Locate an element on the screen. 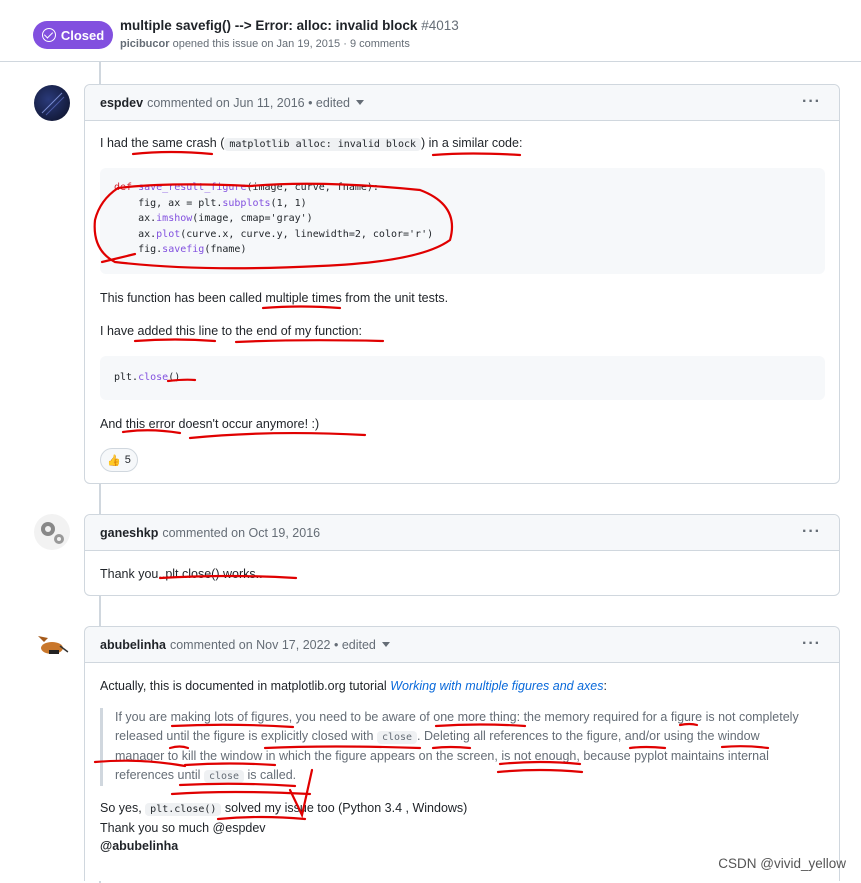 The image size is (861, 883). comment-header: ganeshkp commented on Oct 19, 2016 ··· is located at coordinates (462, 533).